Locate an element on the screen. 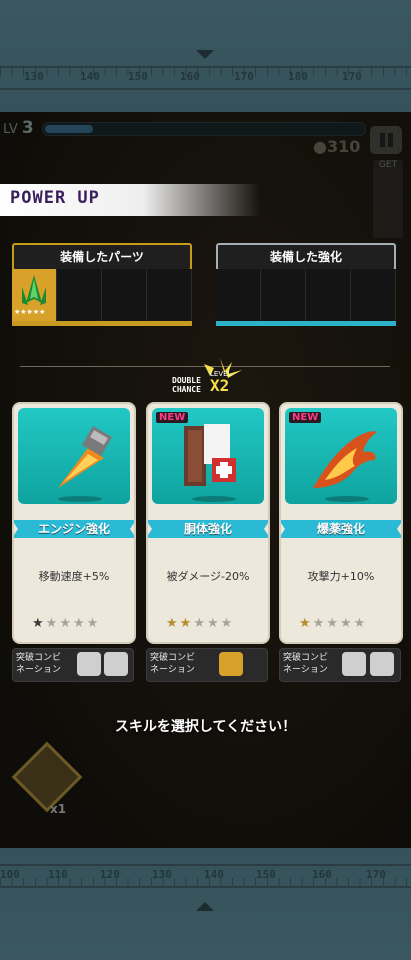  engine-thruster-icon is located at coordinates (85, 456).